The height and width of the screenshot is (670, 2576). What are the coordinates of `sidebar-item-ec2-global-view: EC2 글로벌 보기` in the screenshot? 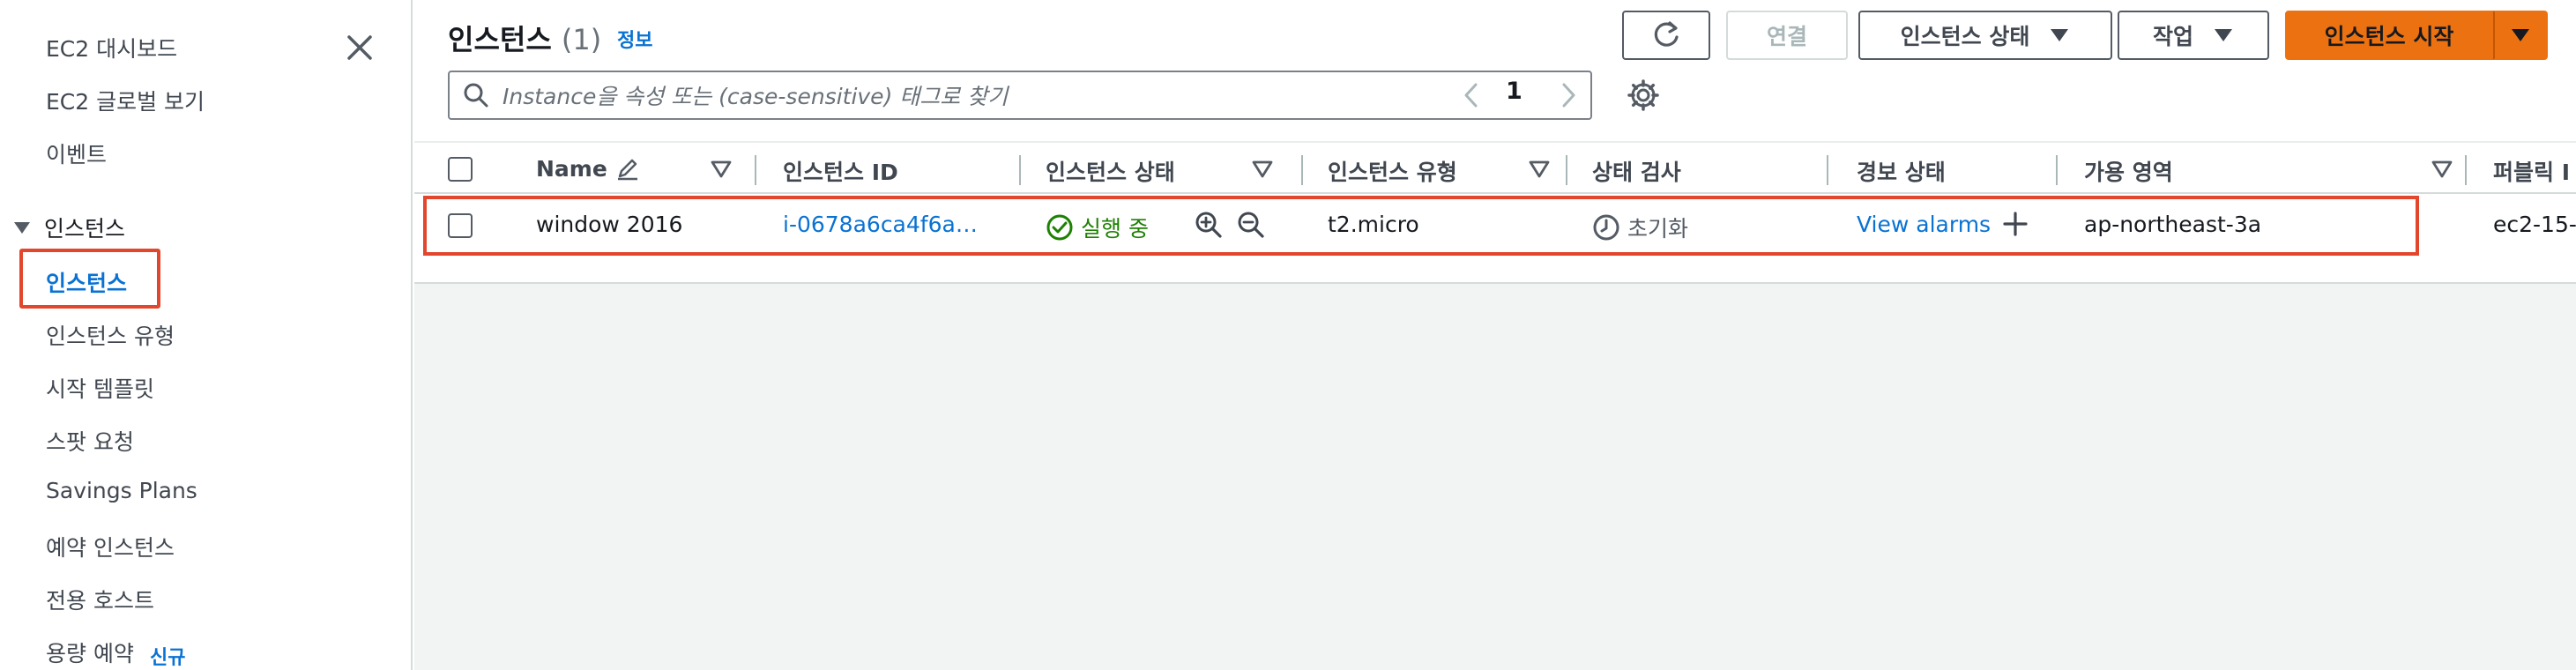 It's located at (126, 100).